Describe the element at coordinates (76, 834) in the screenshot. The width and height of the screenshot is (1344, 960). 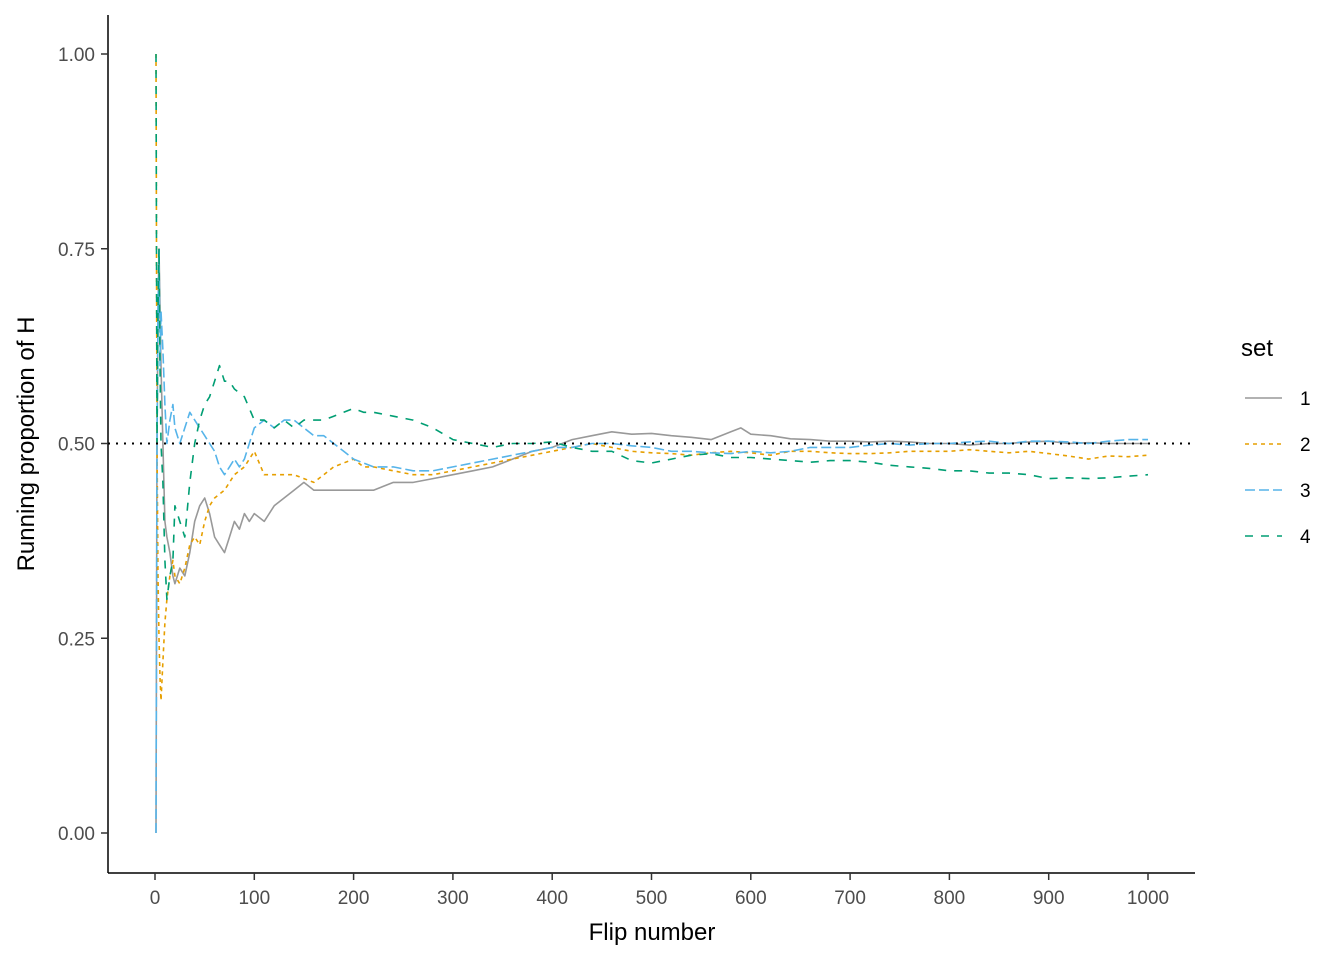
I see `y-tick-label: 0.00` at that location.